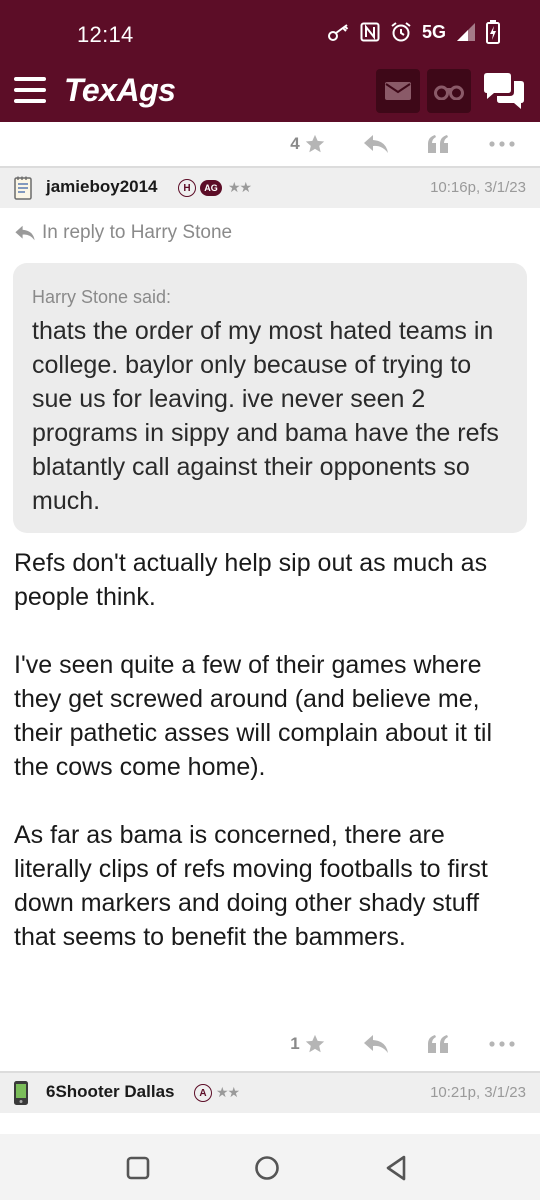  I want to click on like-count: 1, so click(295, 1043).